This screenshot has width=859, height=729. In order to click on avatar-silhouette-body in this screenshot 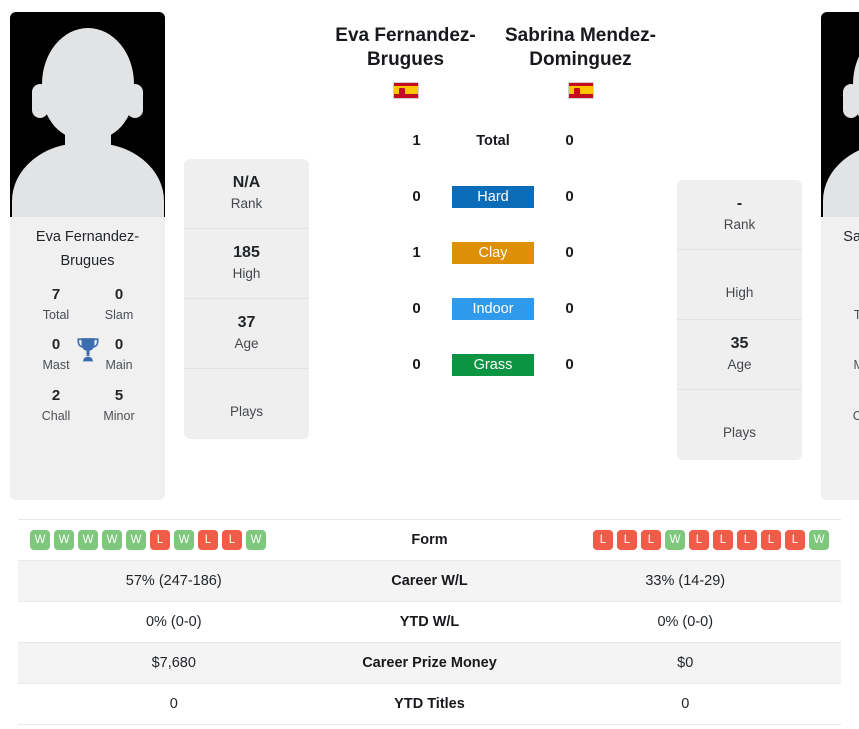, I will do `click(840, 180)`.